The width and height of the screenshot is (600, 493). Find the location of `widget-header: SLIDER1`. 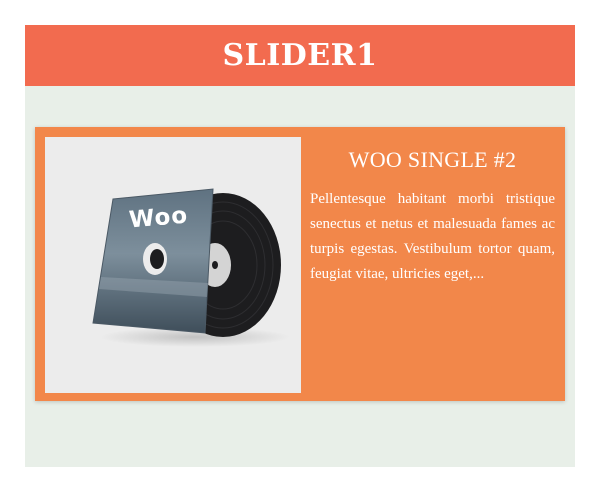

widget-header: SLIDER1 is located at coordinates (300, 55).